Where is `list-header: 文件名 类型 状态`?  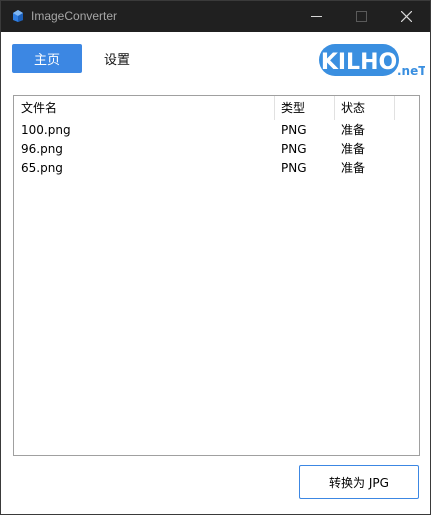
list-header: 文件名 类型 状态 is located at coordinates (216, 108).